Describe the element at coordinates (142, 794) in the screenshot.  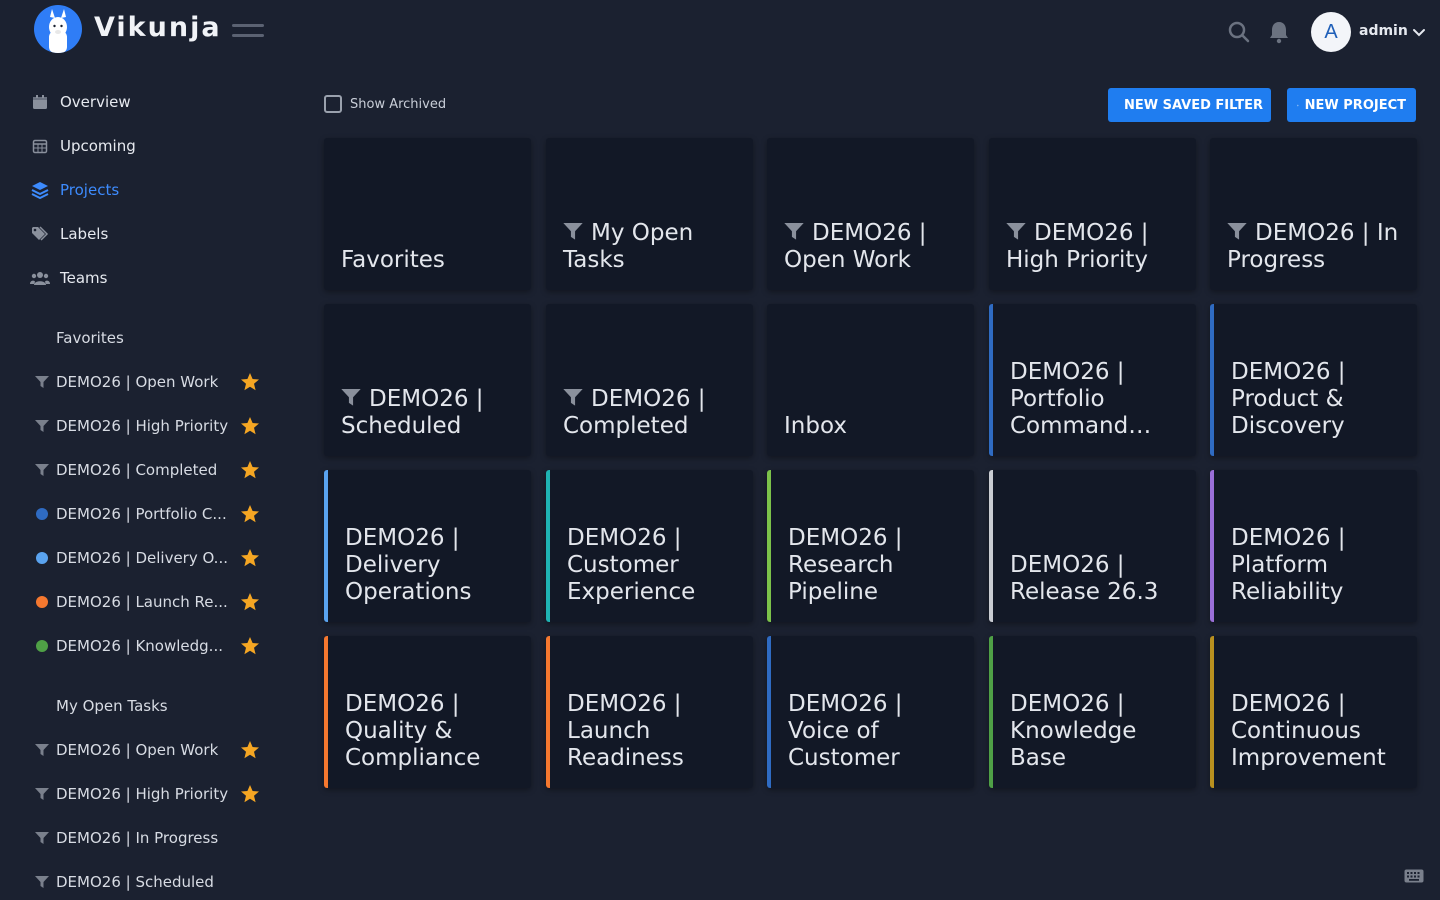
I see `sidebar-item-label: DEMO26 | High Priority` at that location.